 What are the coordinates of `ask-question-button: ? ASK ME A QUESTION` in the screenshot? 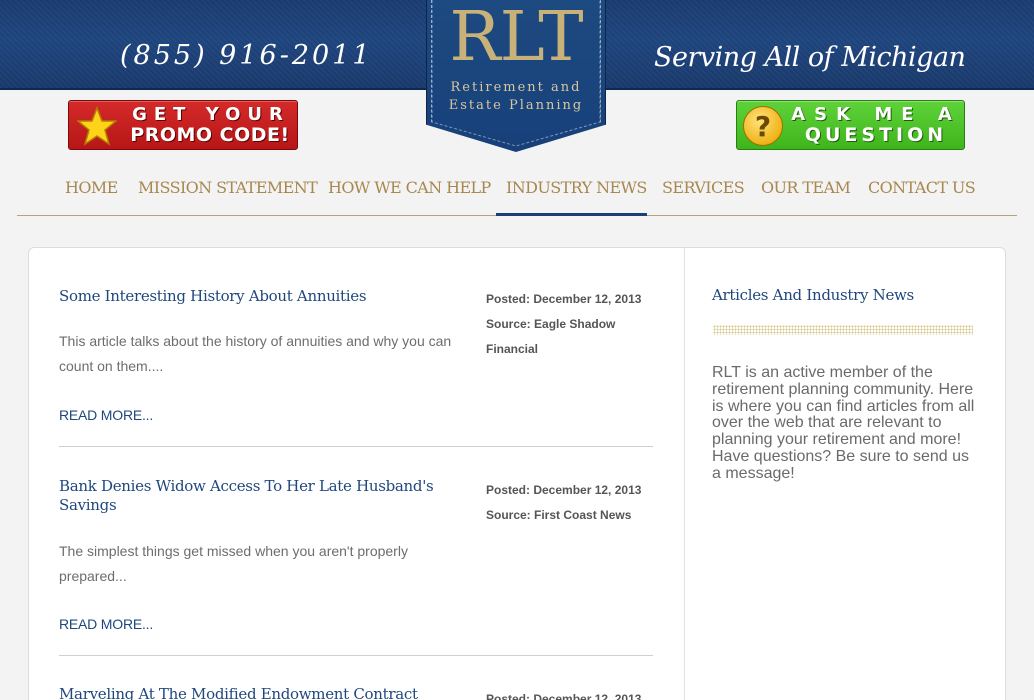 It's located at (850, 125).